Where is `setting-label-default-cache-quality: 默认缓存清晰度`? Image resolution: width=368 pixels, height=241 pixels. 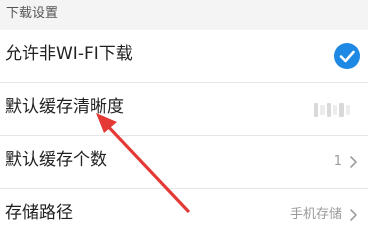
setting-label-default-cache-quality: 默认缓存清晰度 is located at coordinates (64, 107).